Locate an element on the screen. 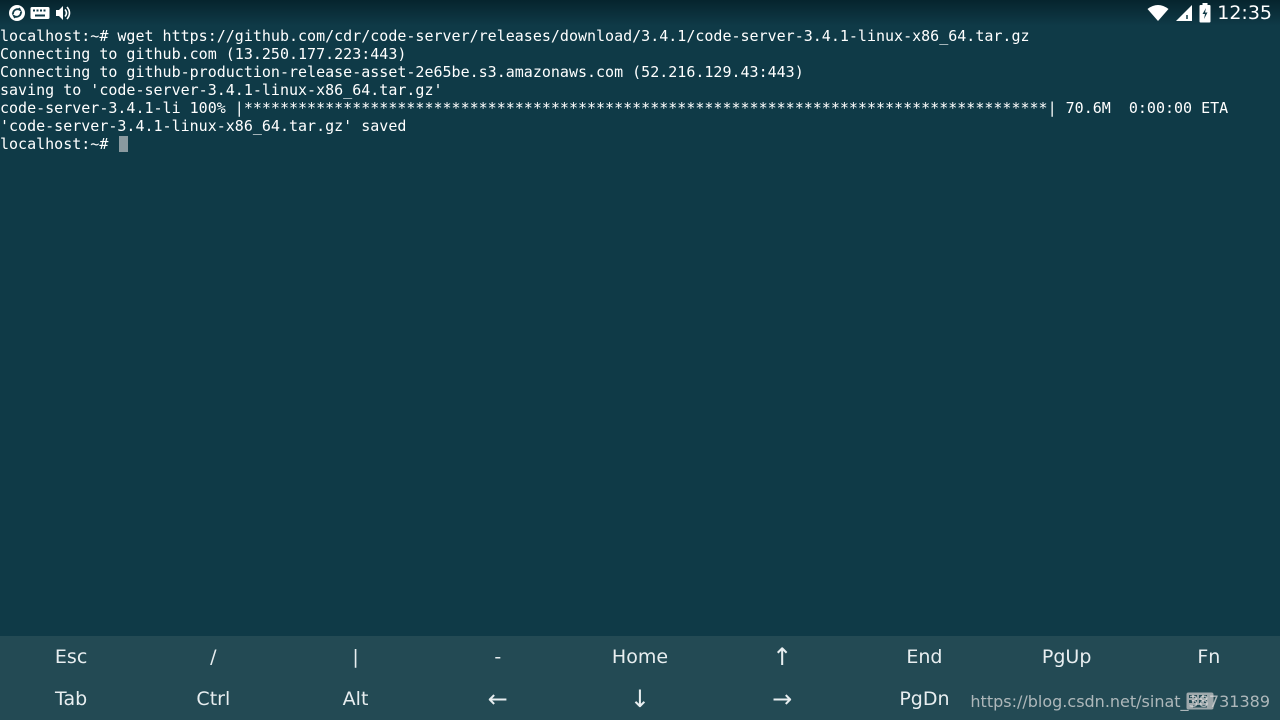 The height and width of the screenshot is (720, 1280). keyboard-icon is located at coordinates (40, 13).